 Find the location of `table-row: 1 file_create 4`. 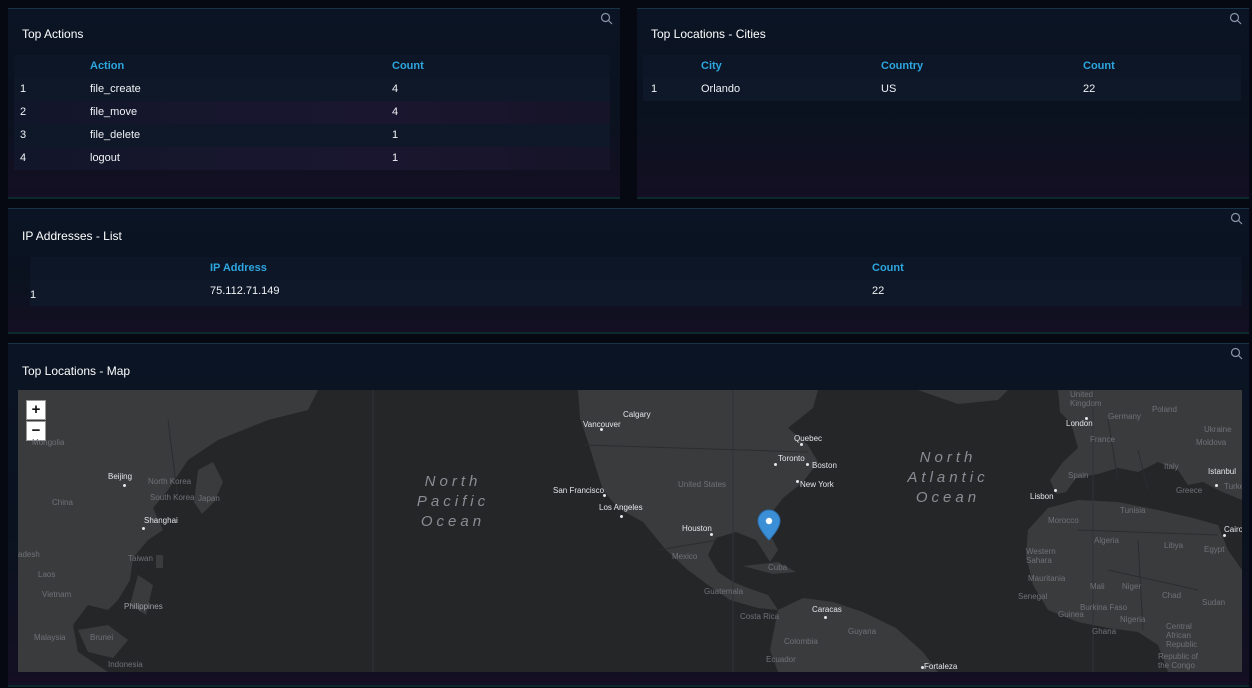

table-row: 1 file_create 4 is located at coordinates (312, 89).